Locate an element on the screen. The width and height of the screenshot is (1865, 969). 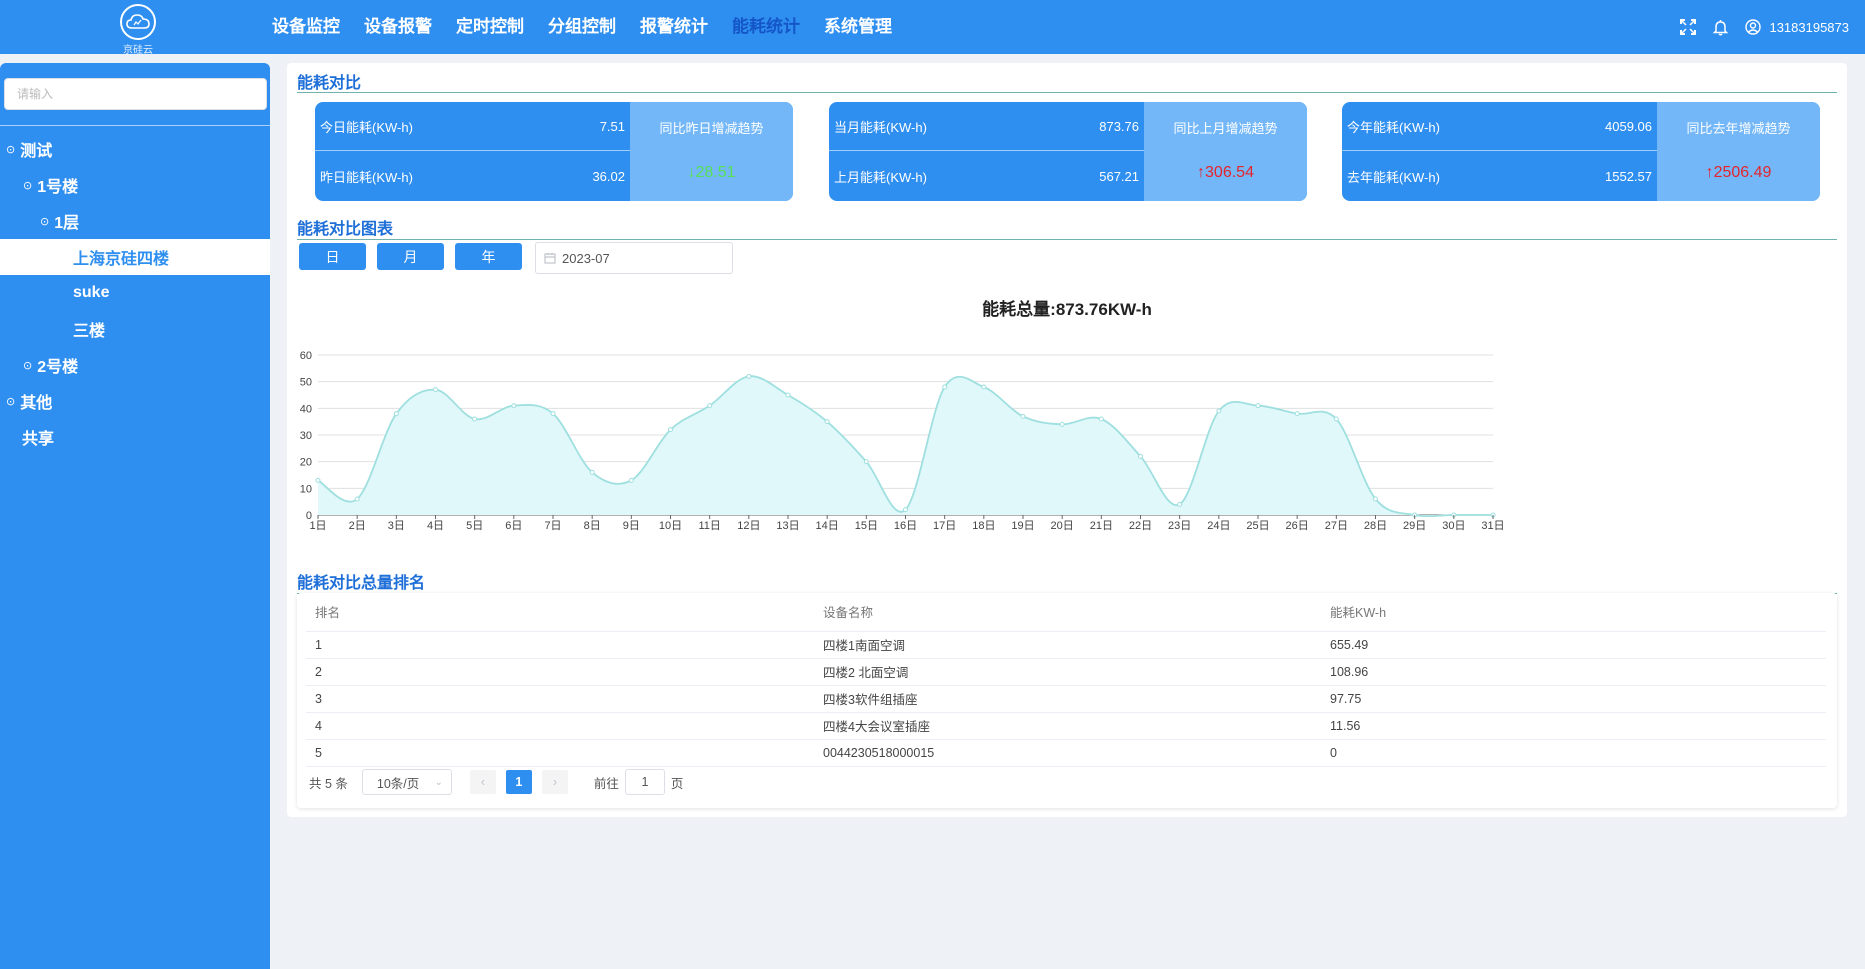
x-tick-label: 10日 is located at coordinates (670, 526).